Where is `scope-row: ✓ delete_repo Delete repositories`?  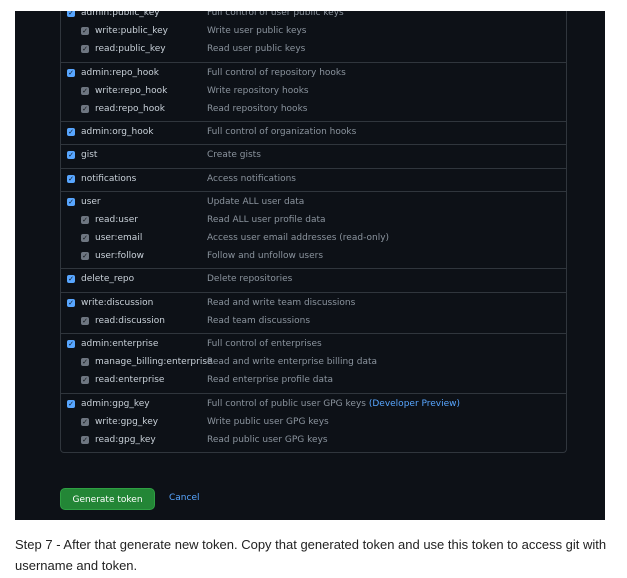 scope-row: ✓ delete_repo Delete repositories is located at coordinates (313, 280).